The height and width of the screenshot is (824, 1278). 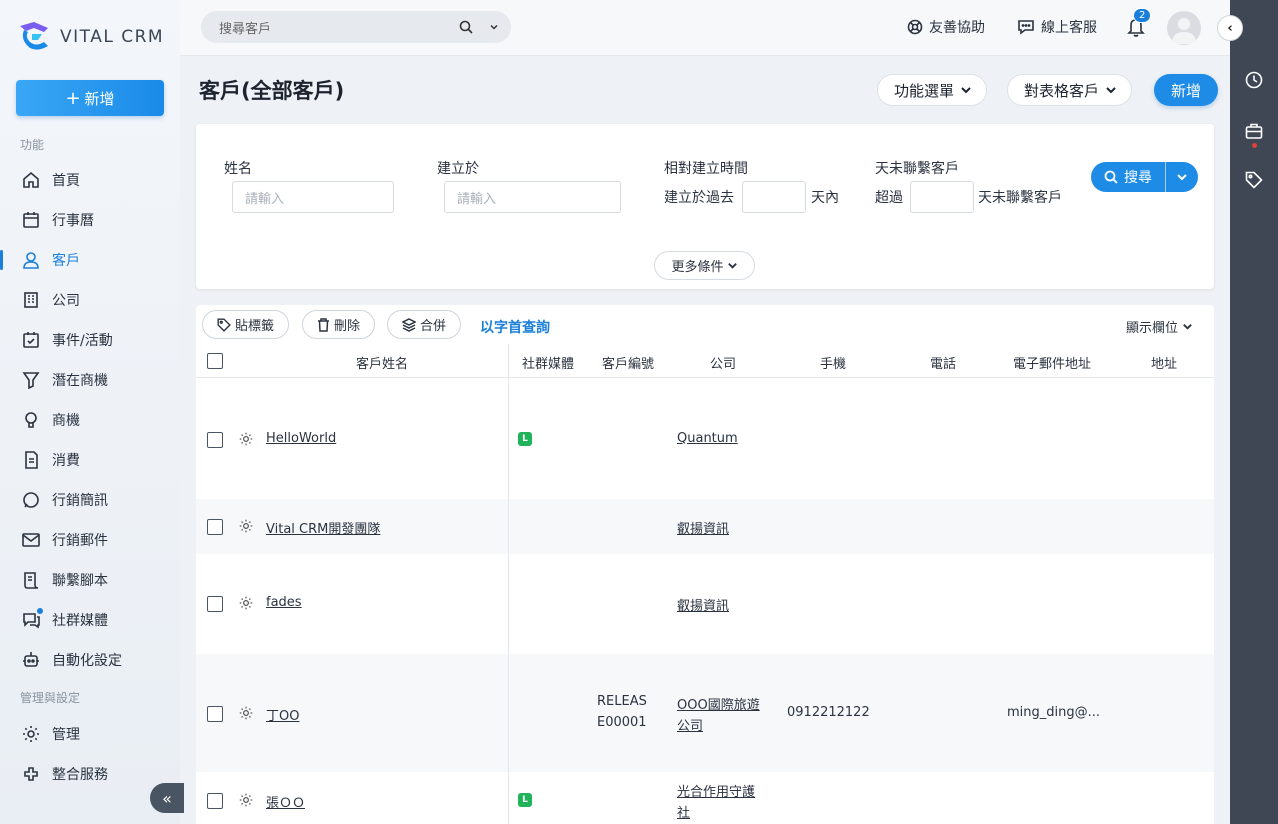 I want to click on search-button: 搜尋, so click(x=1144, y=177).